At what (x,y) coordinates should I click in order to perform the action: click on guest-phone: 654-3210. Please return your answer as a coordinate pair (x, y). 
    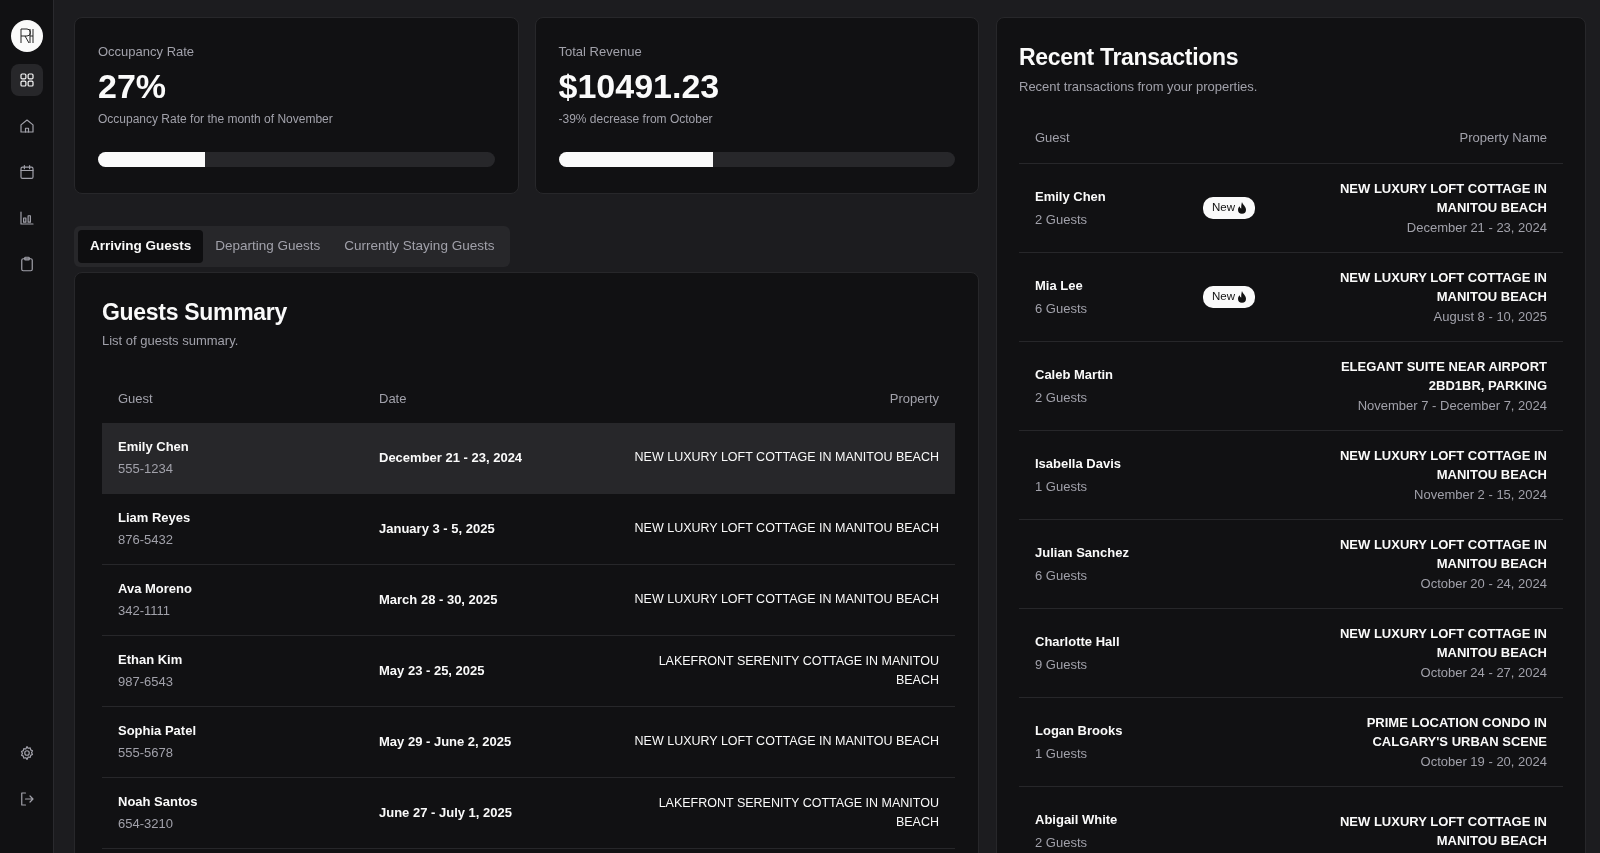
    Looking at the image, I should click on (145, 824).